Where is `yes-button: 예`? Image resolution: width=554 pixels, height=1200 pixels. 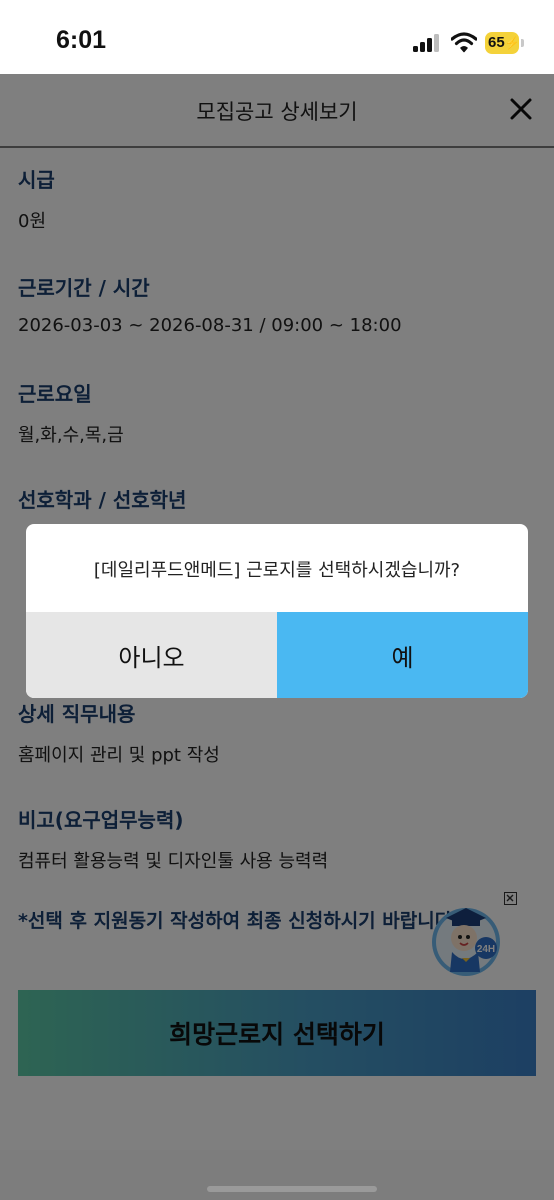
yes-button: 예 is located at coordinates (402, 655).